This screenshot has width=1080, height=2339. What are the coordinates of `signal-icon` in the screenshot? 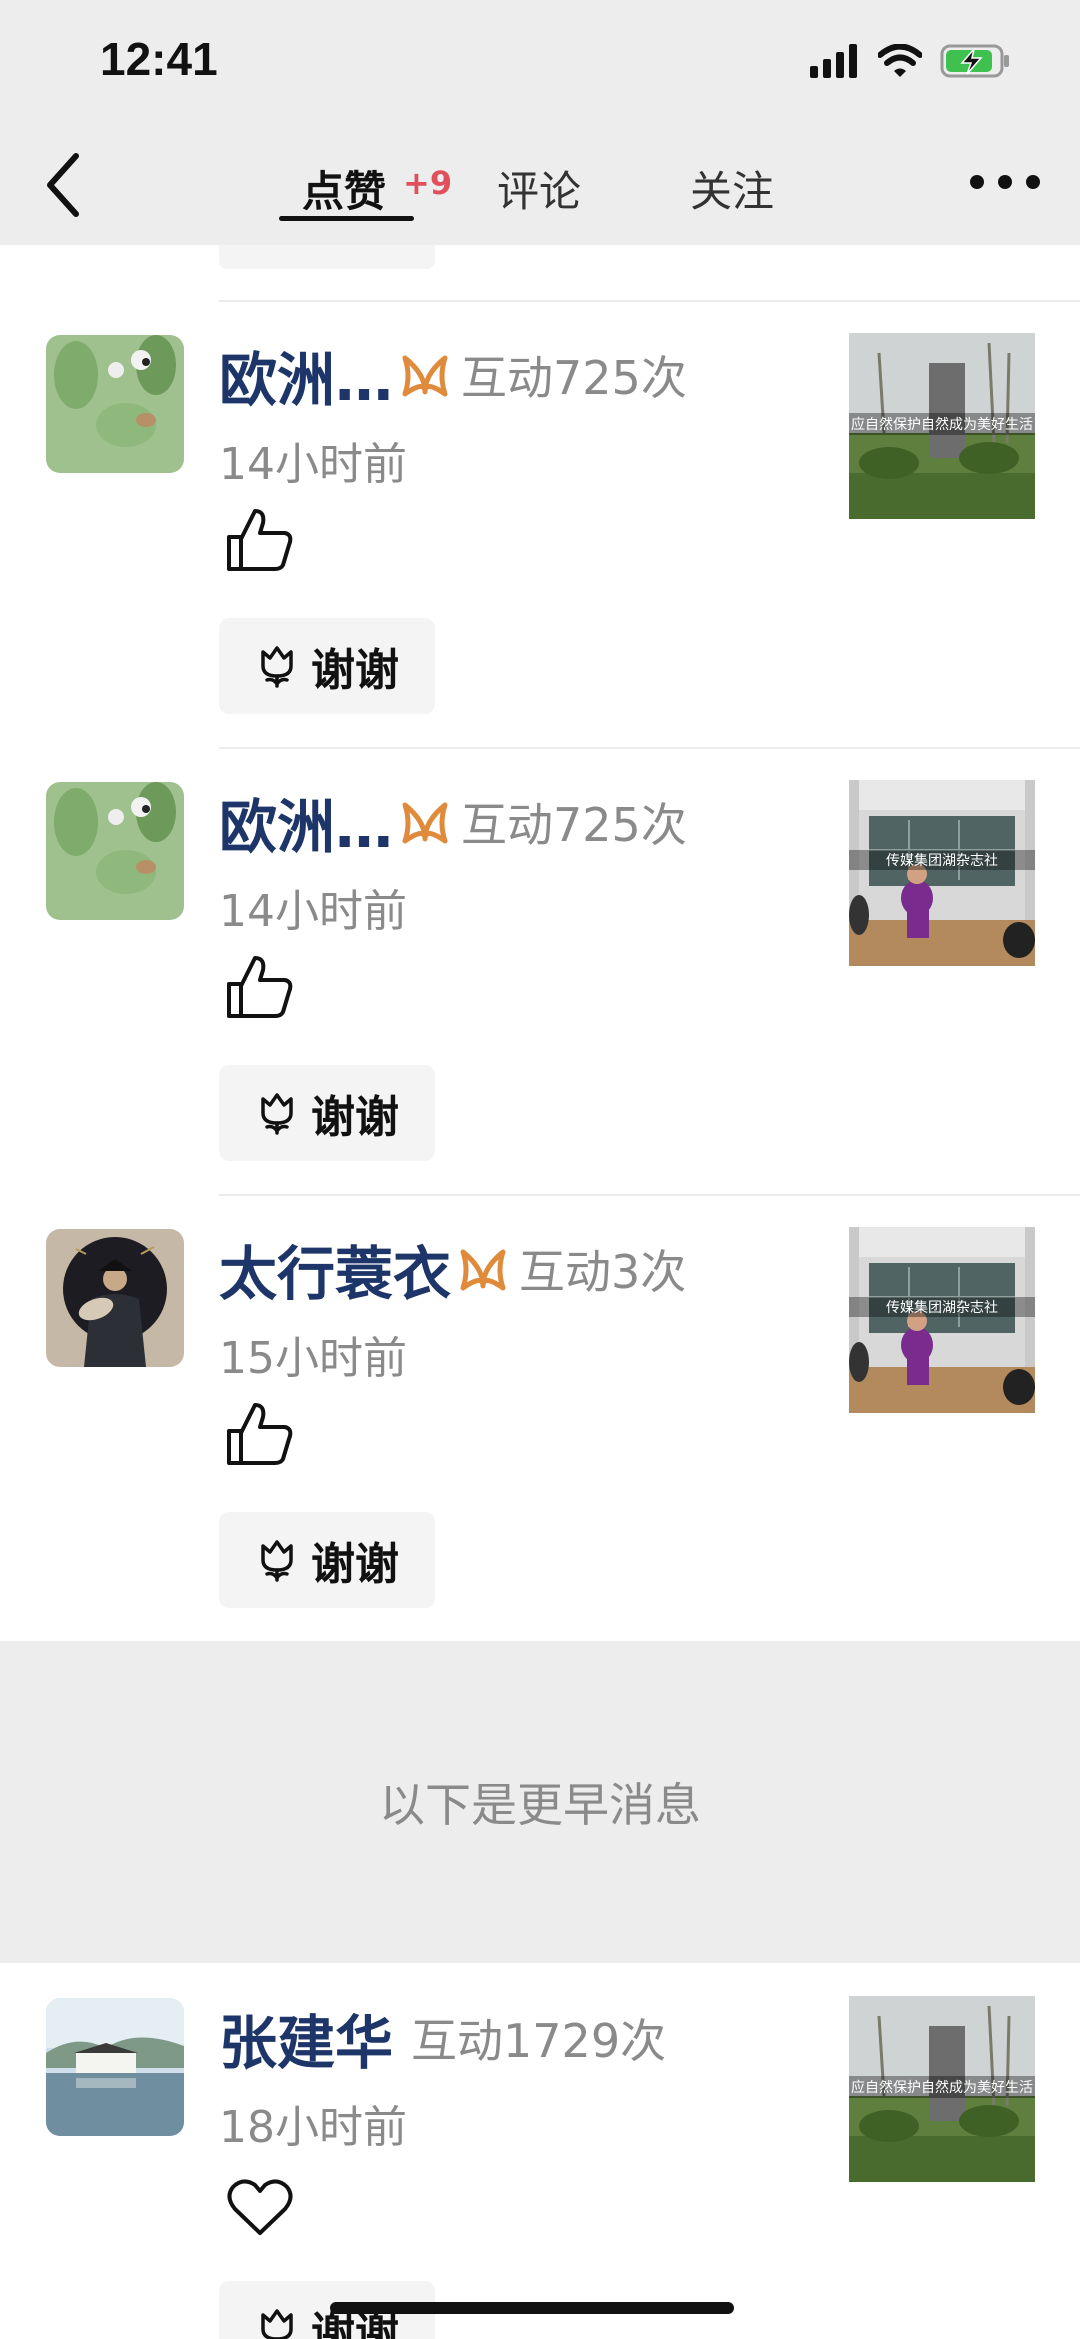 It's located at (833, 61).